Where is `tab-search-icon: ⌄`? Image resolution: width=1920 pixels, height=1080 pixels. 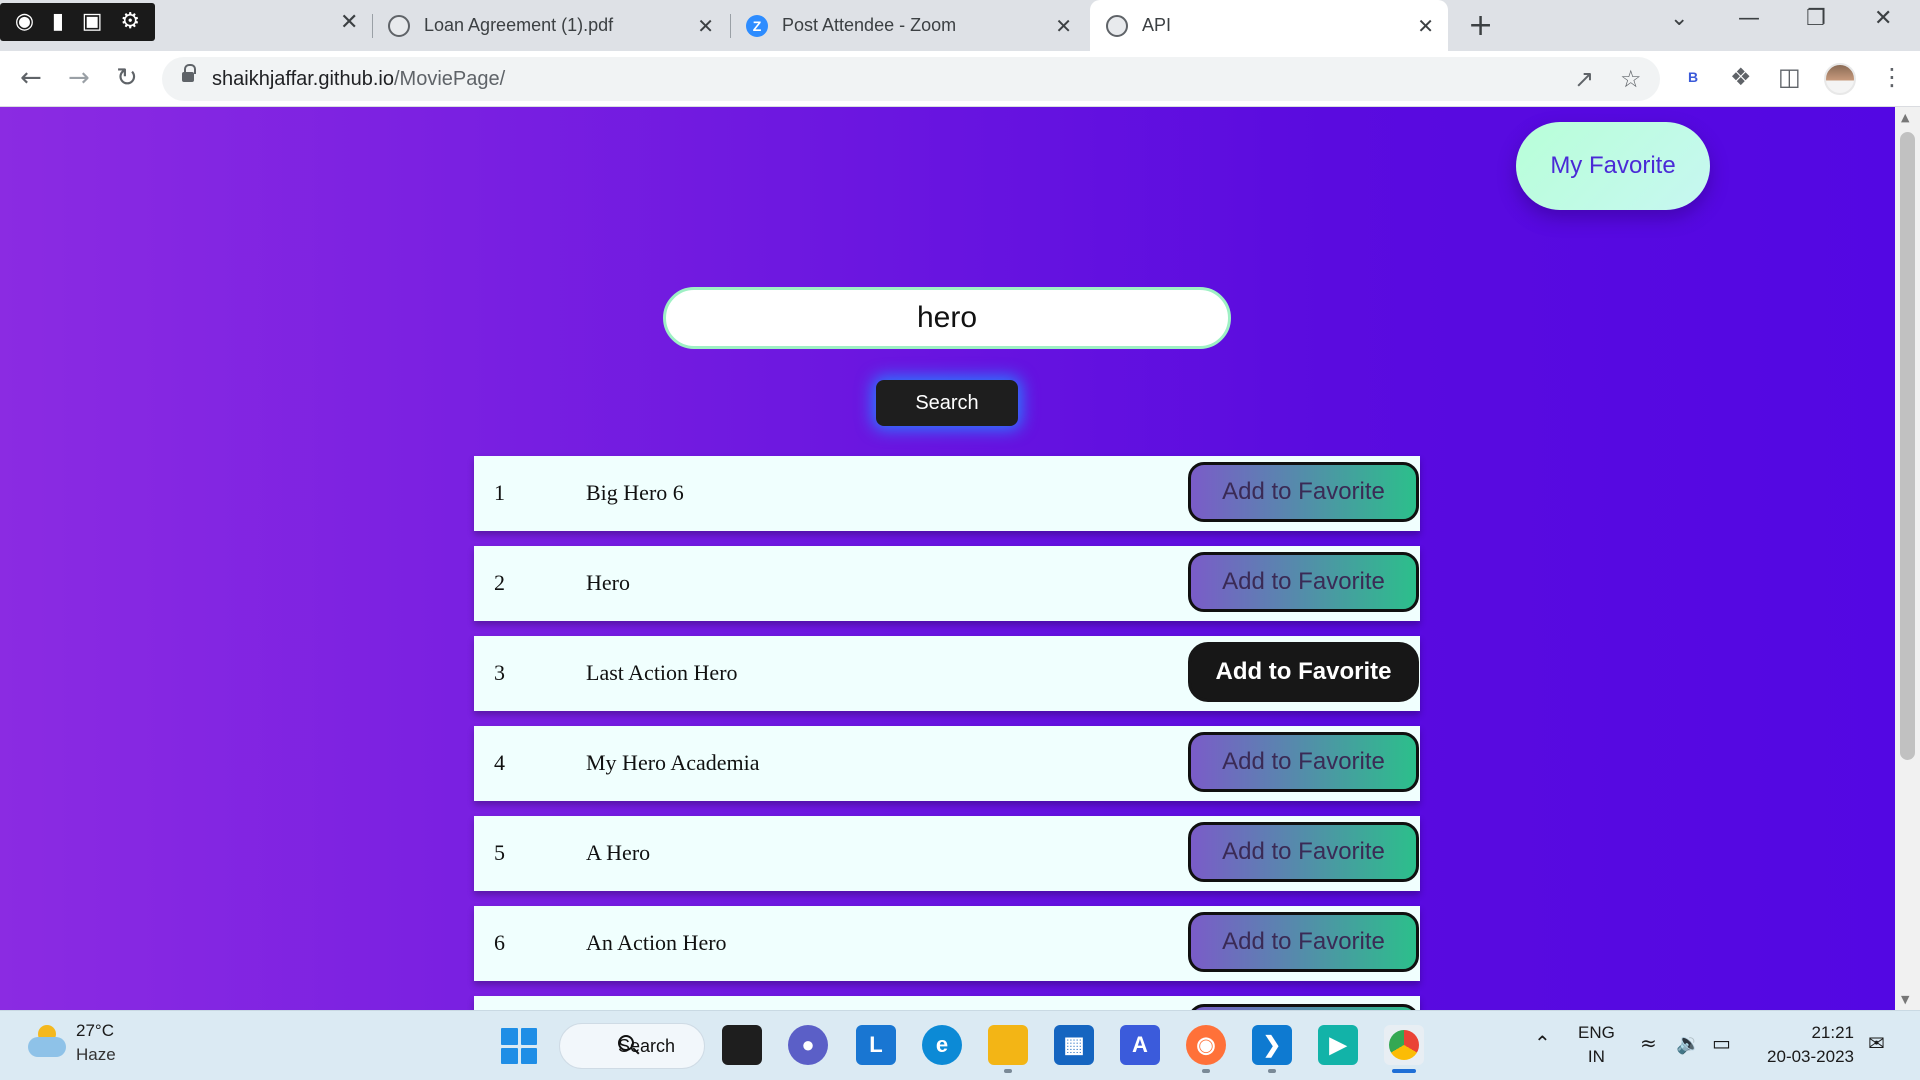
tab-search-icon: ⌄ is located at coordinates (1679, 18).